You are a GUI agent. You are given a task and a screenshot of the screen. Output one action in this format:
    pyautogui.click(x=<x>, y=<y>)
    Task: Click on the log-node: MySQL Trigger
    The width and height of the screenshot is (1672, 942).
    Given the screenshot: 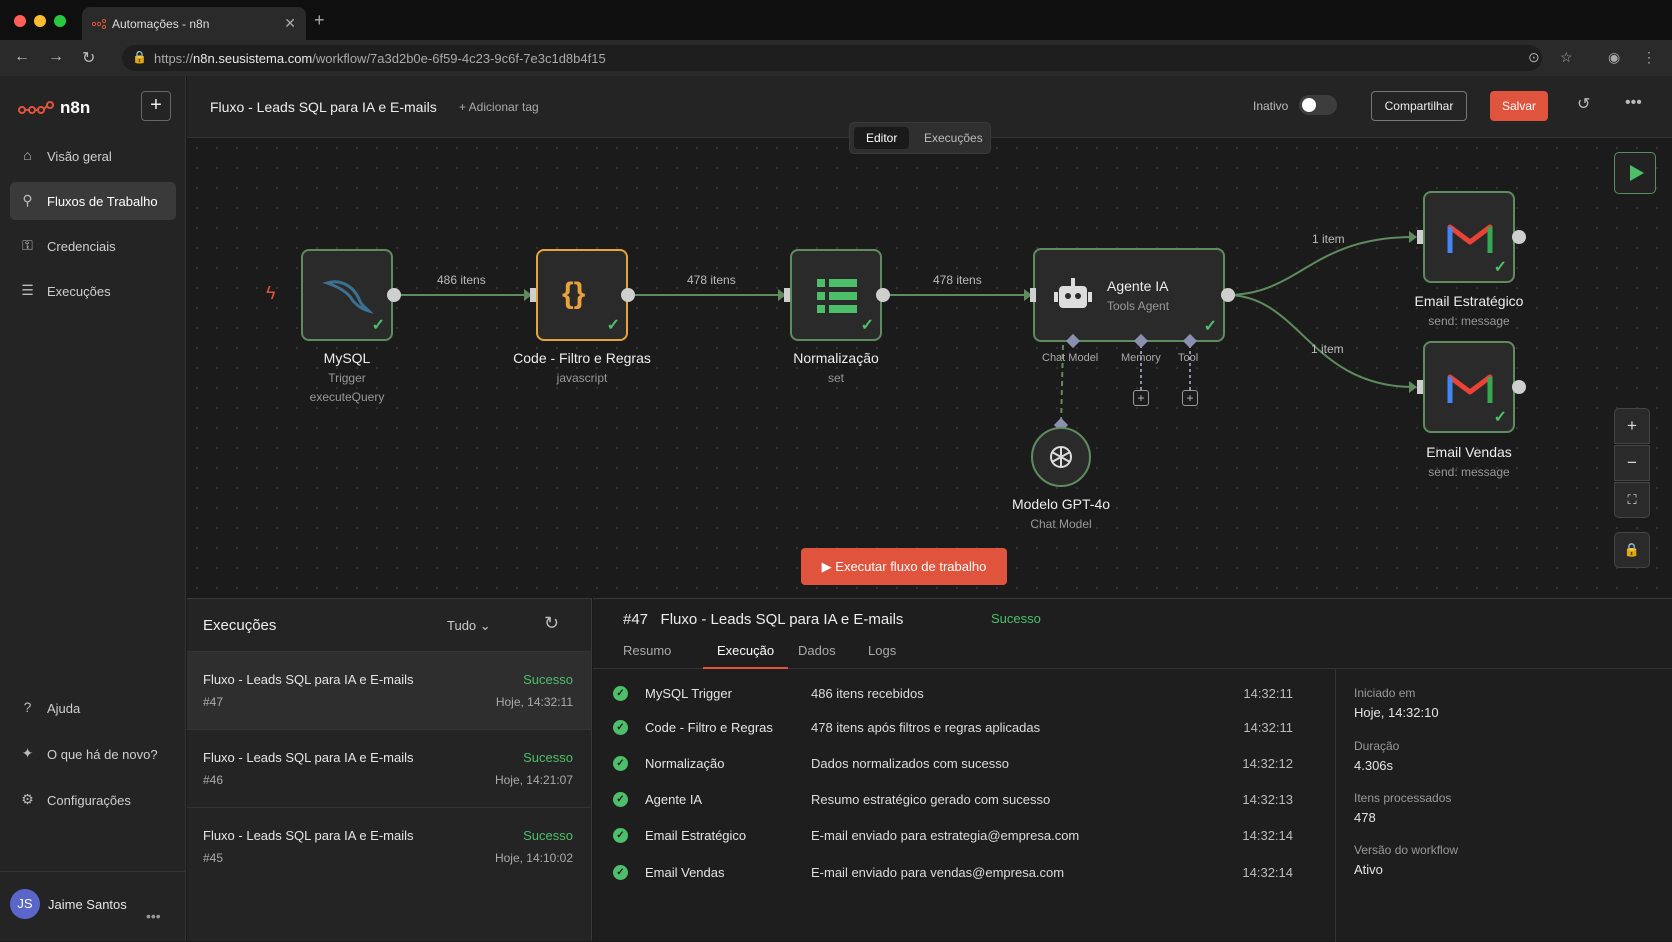 What is the action you would take?
    pyautogui.click(x=688, y=693)
    